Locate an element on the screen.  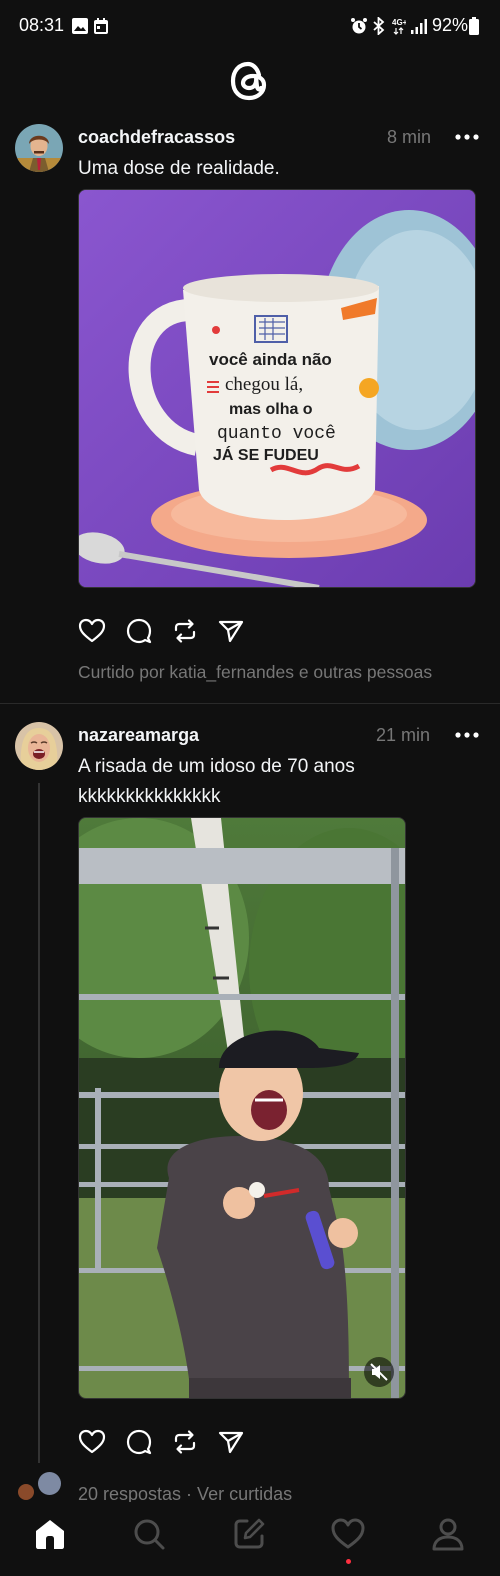
mug-text-line: quanto você is located at coordinates (276, 434).